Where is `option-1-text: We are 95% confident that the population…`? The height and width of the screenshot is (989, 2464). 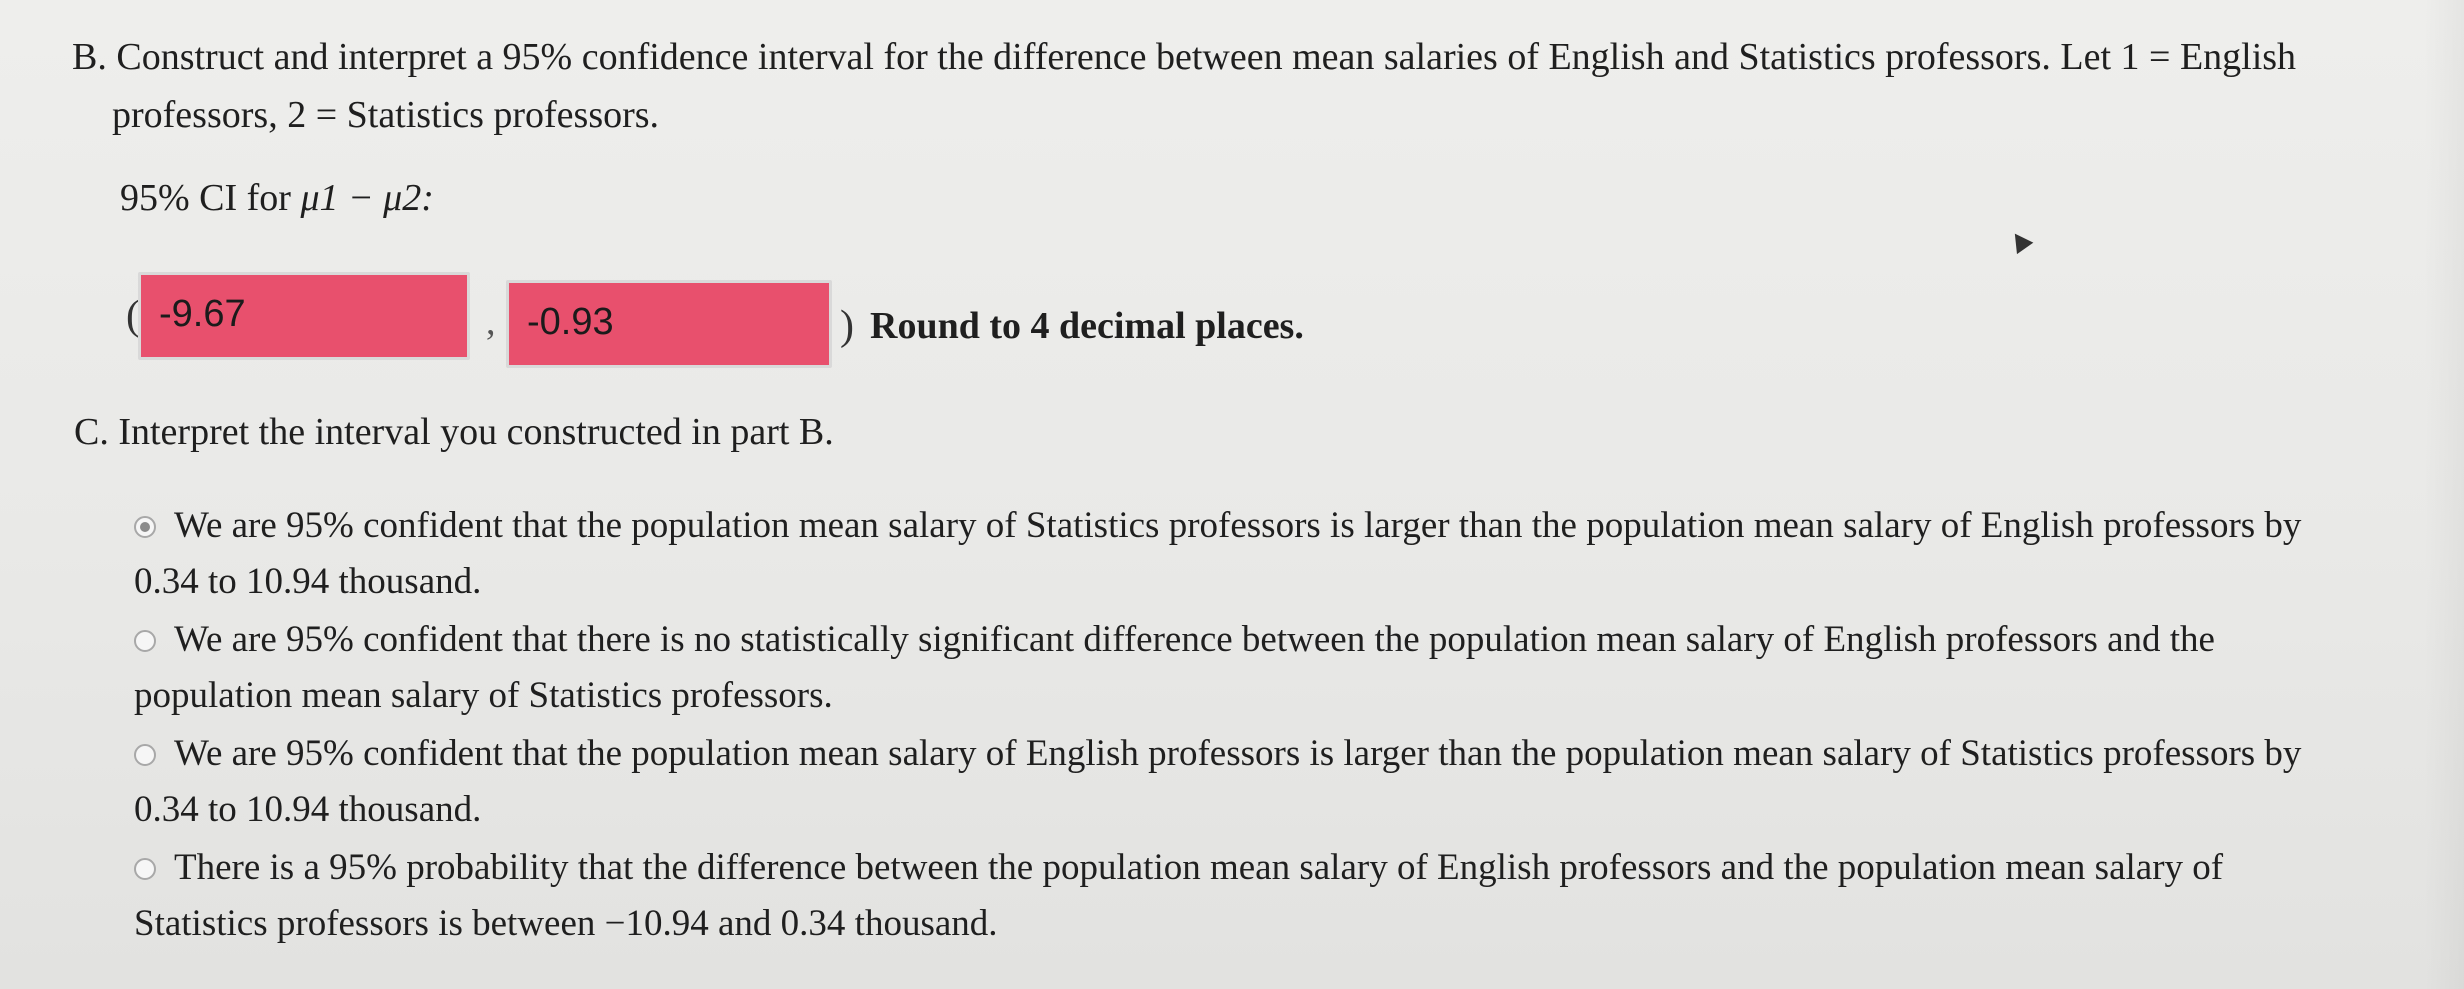 option-1-text: We are 95% confident that the population… is located at coordinates (1218, 553).